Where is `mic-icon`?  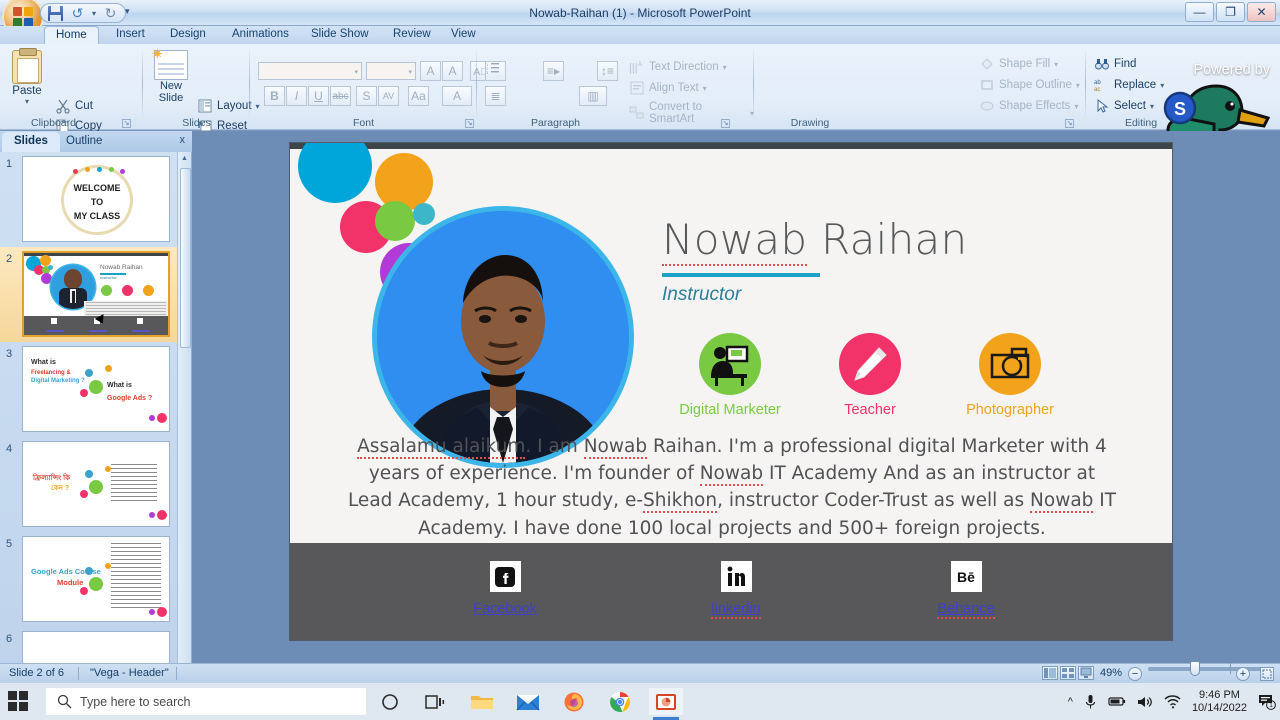 mic-icon is located at coordinates (1090, 702).